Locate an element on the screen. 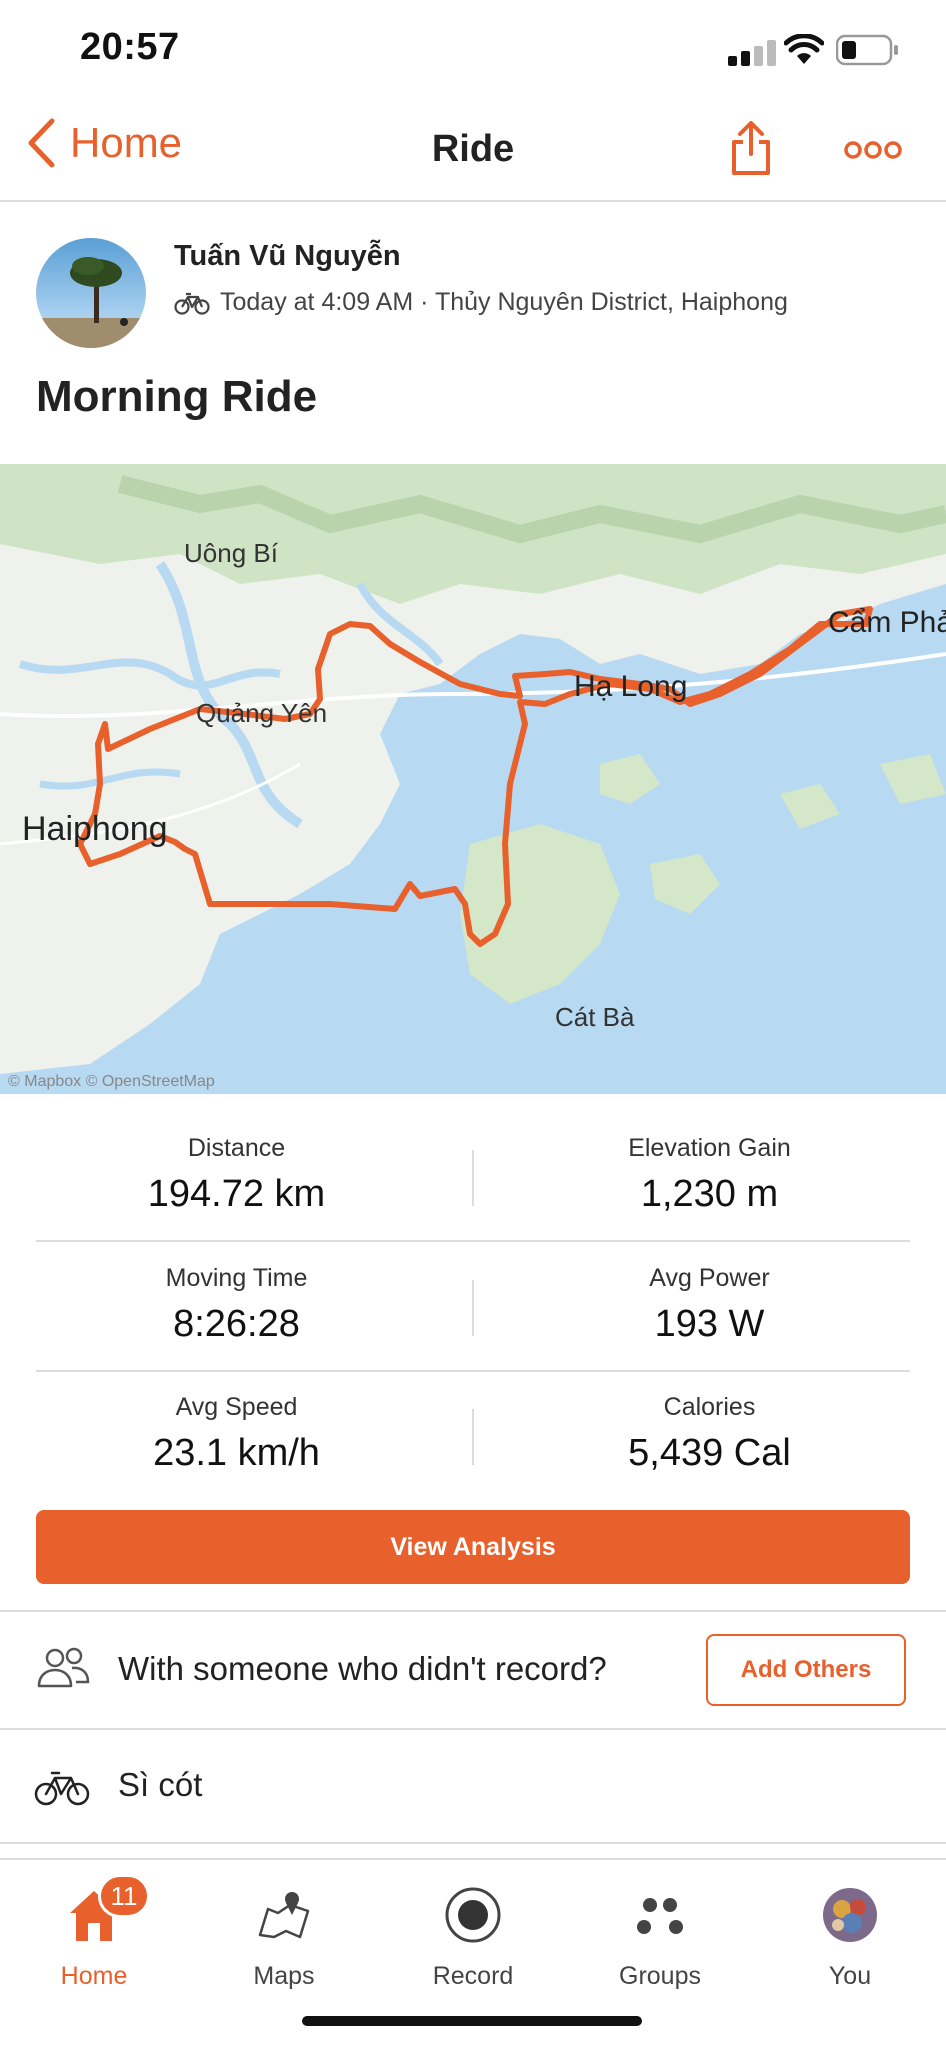 This screenshot has width=946, height=2050. stat-avg-power: Avg Power 193 W is located at coordinates (709, 1305).